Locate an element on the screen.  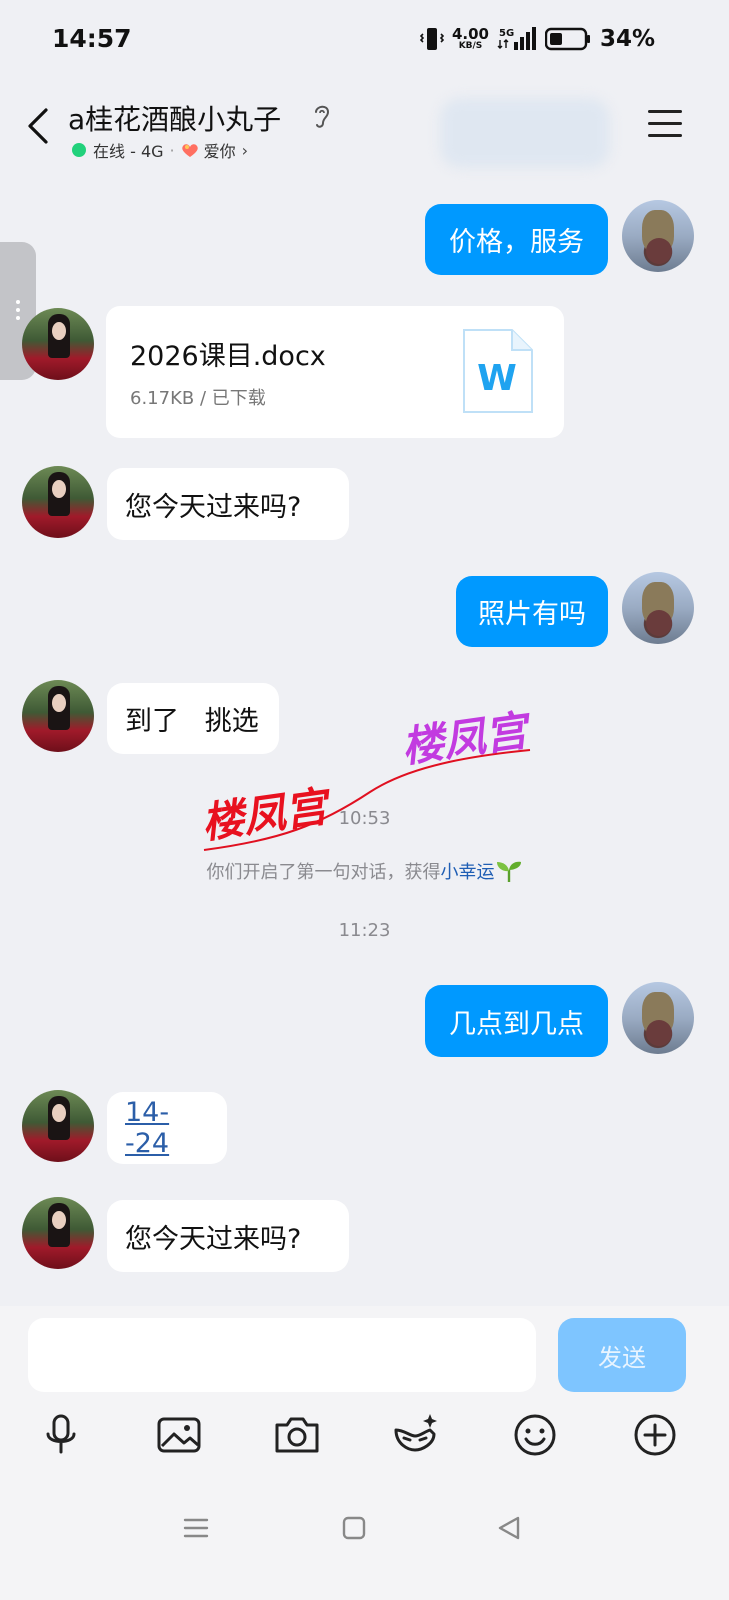
signal-5g-icon: 5G is located at coordinates (516, 38).